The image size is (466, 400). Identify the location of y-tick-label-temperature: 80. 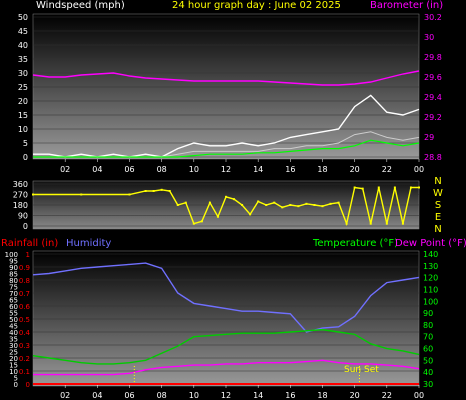
(428, 325).